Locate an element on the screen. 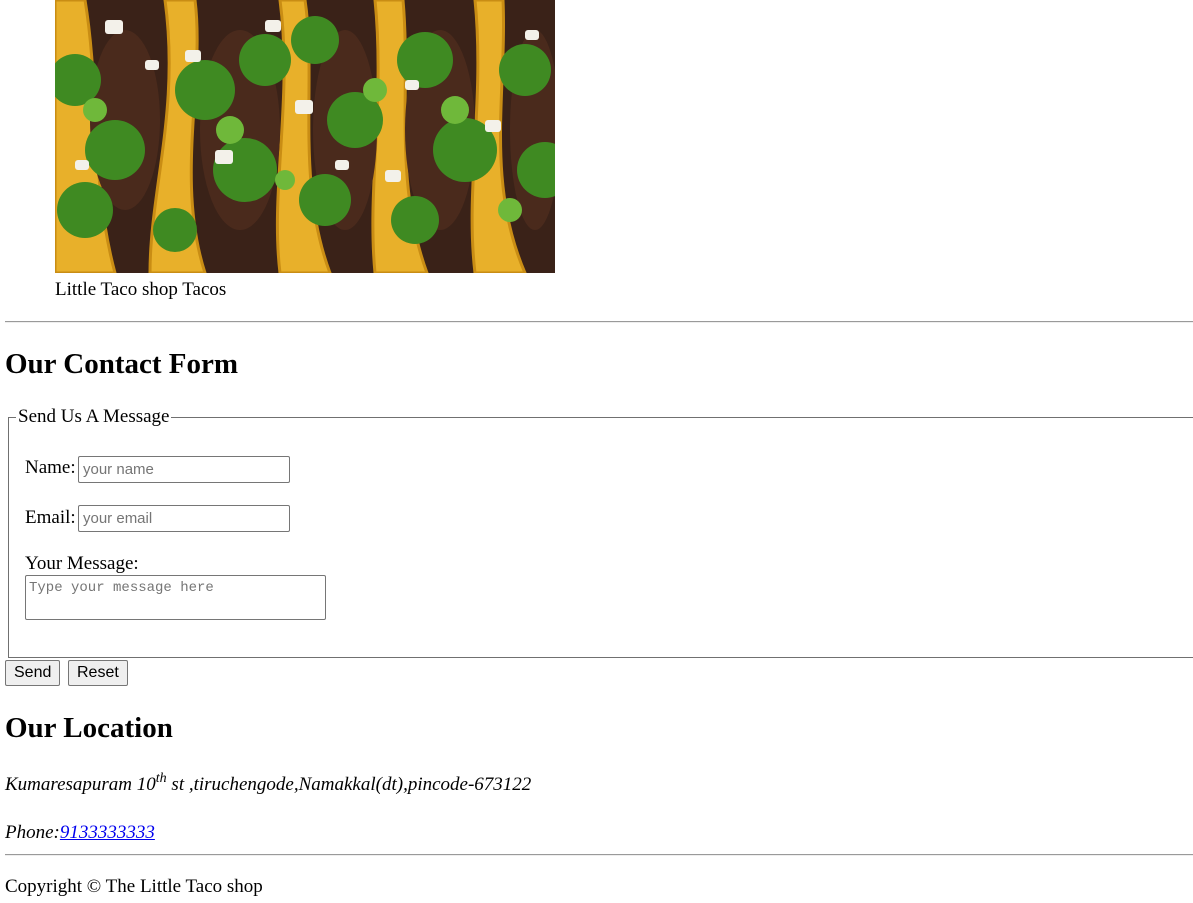  phone-line: Phone:9133333333 is located at coordinates (80, 833).